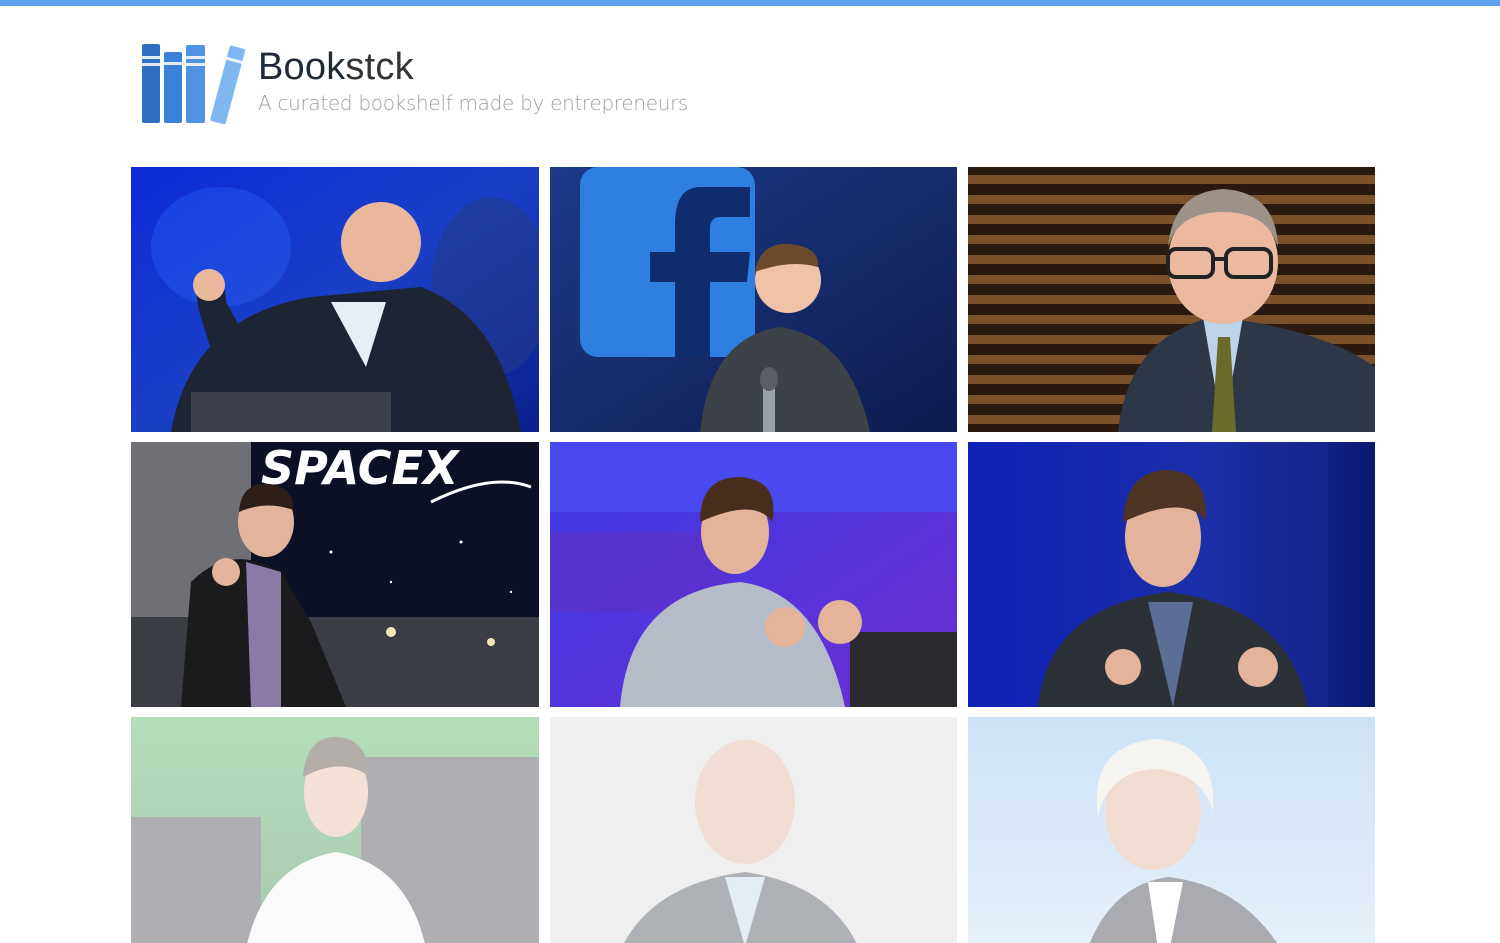 The width and height of the screenshot is (1500, 943). Describe the element at coordinates (379, 67) in the screenshot. I see `brand-title-rest: stck` at that location.